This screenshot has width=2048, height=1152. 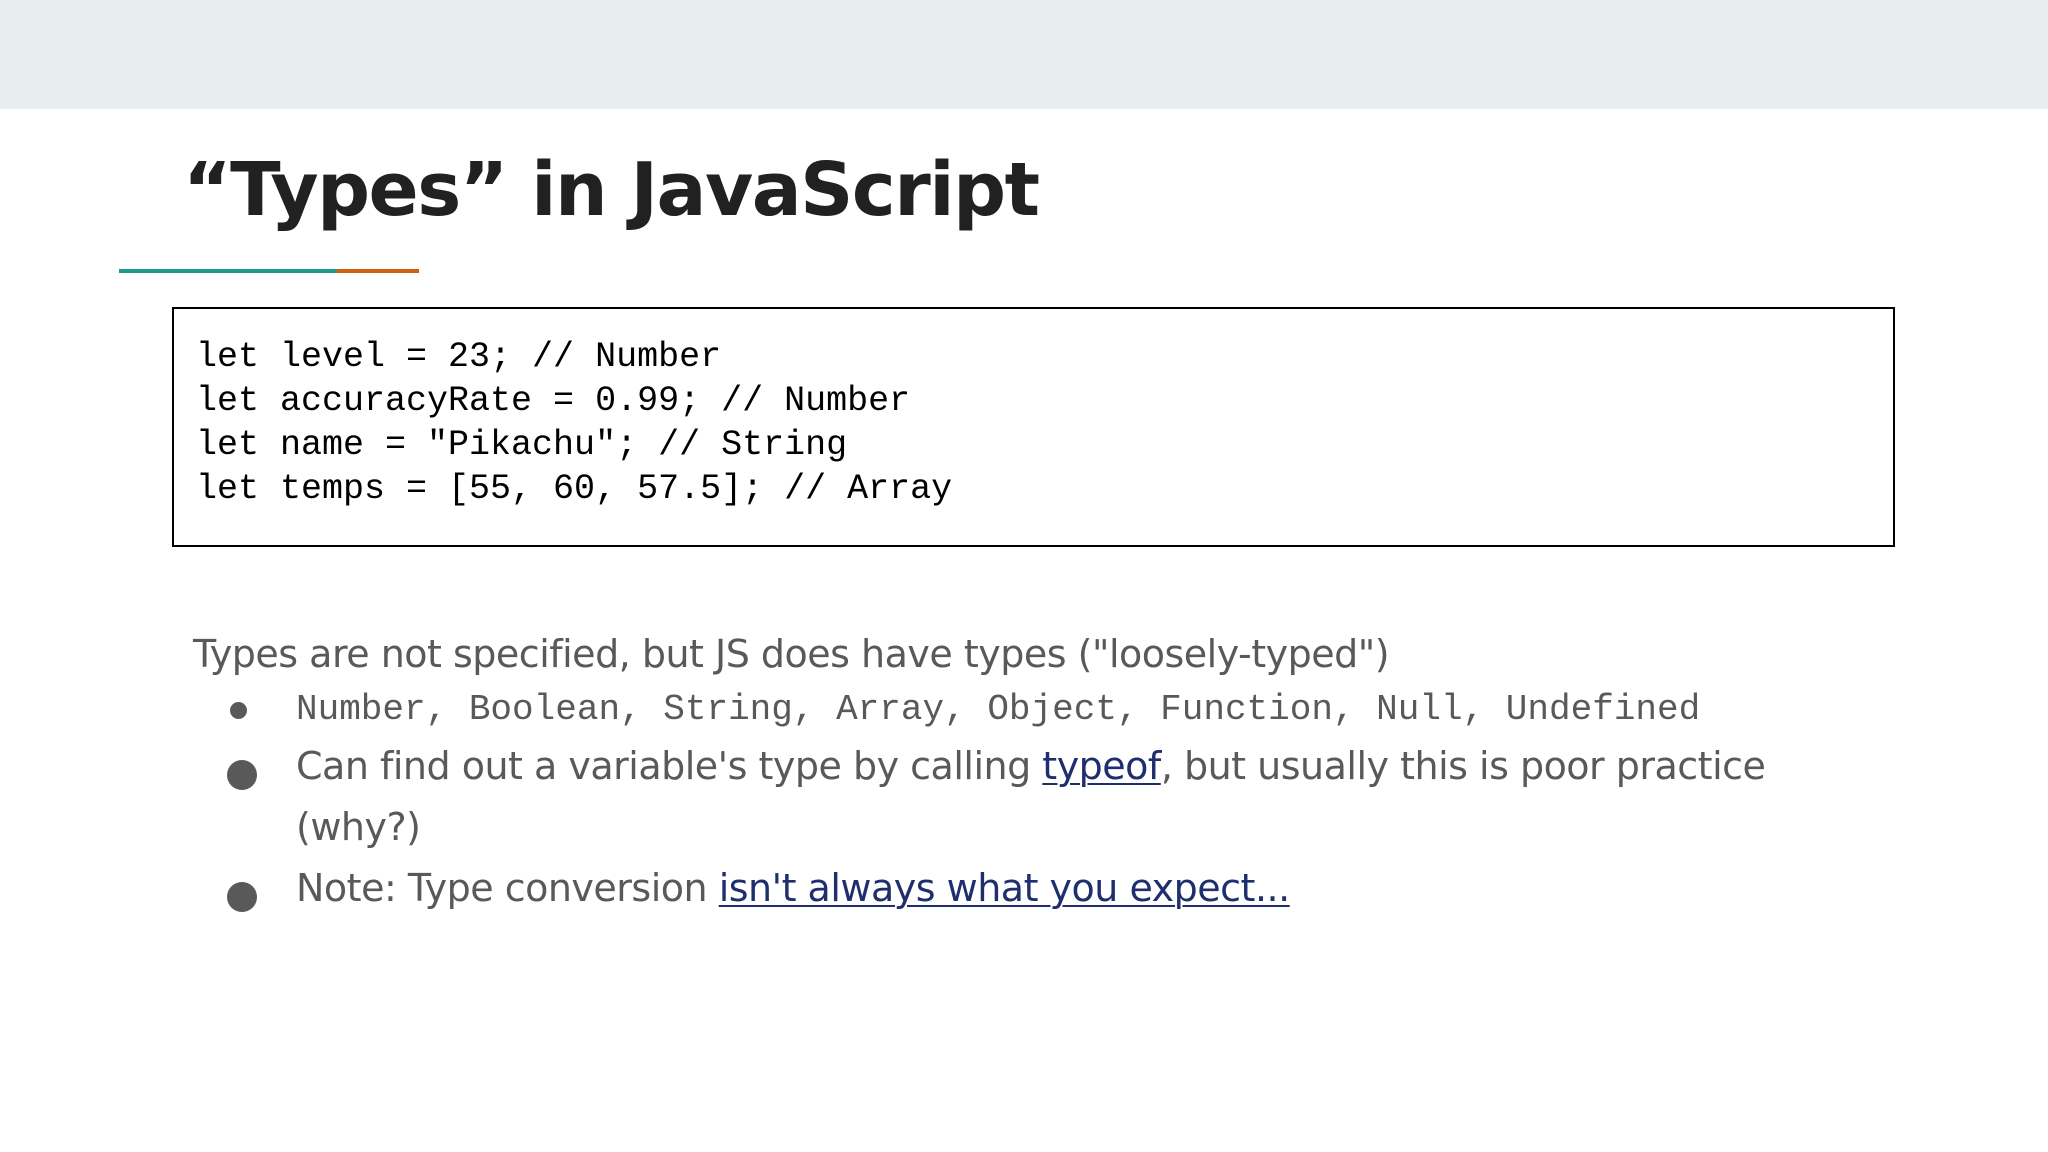 What do you see at coordinates (574, 489) in the screenshot?
I see `code-line: let temps = [55, 60, 57.5]; // Array` at bounding box center [574, 489].